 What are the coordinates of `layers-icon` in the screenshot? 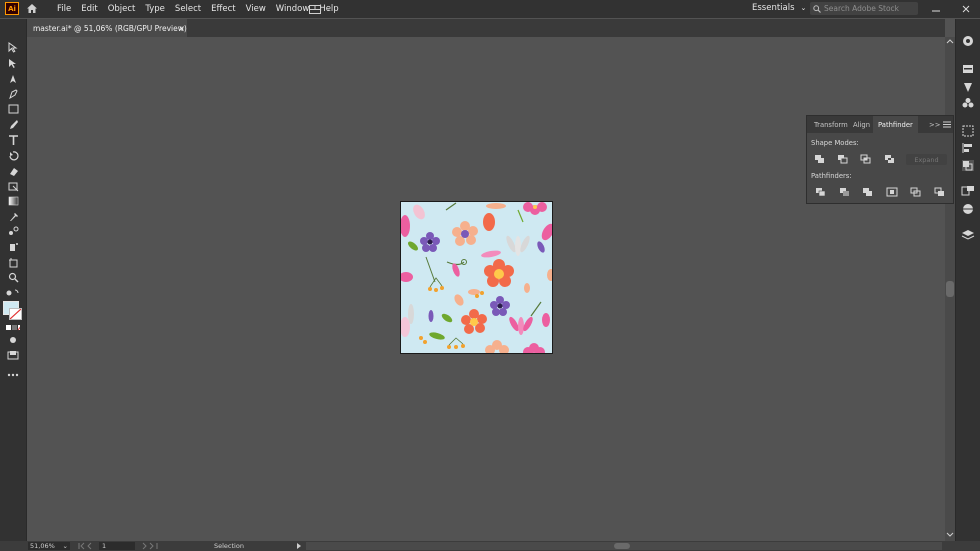 It's located at (968, 235).